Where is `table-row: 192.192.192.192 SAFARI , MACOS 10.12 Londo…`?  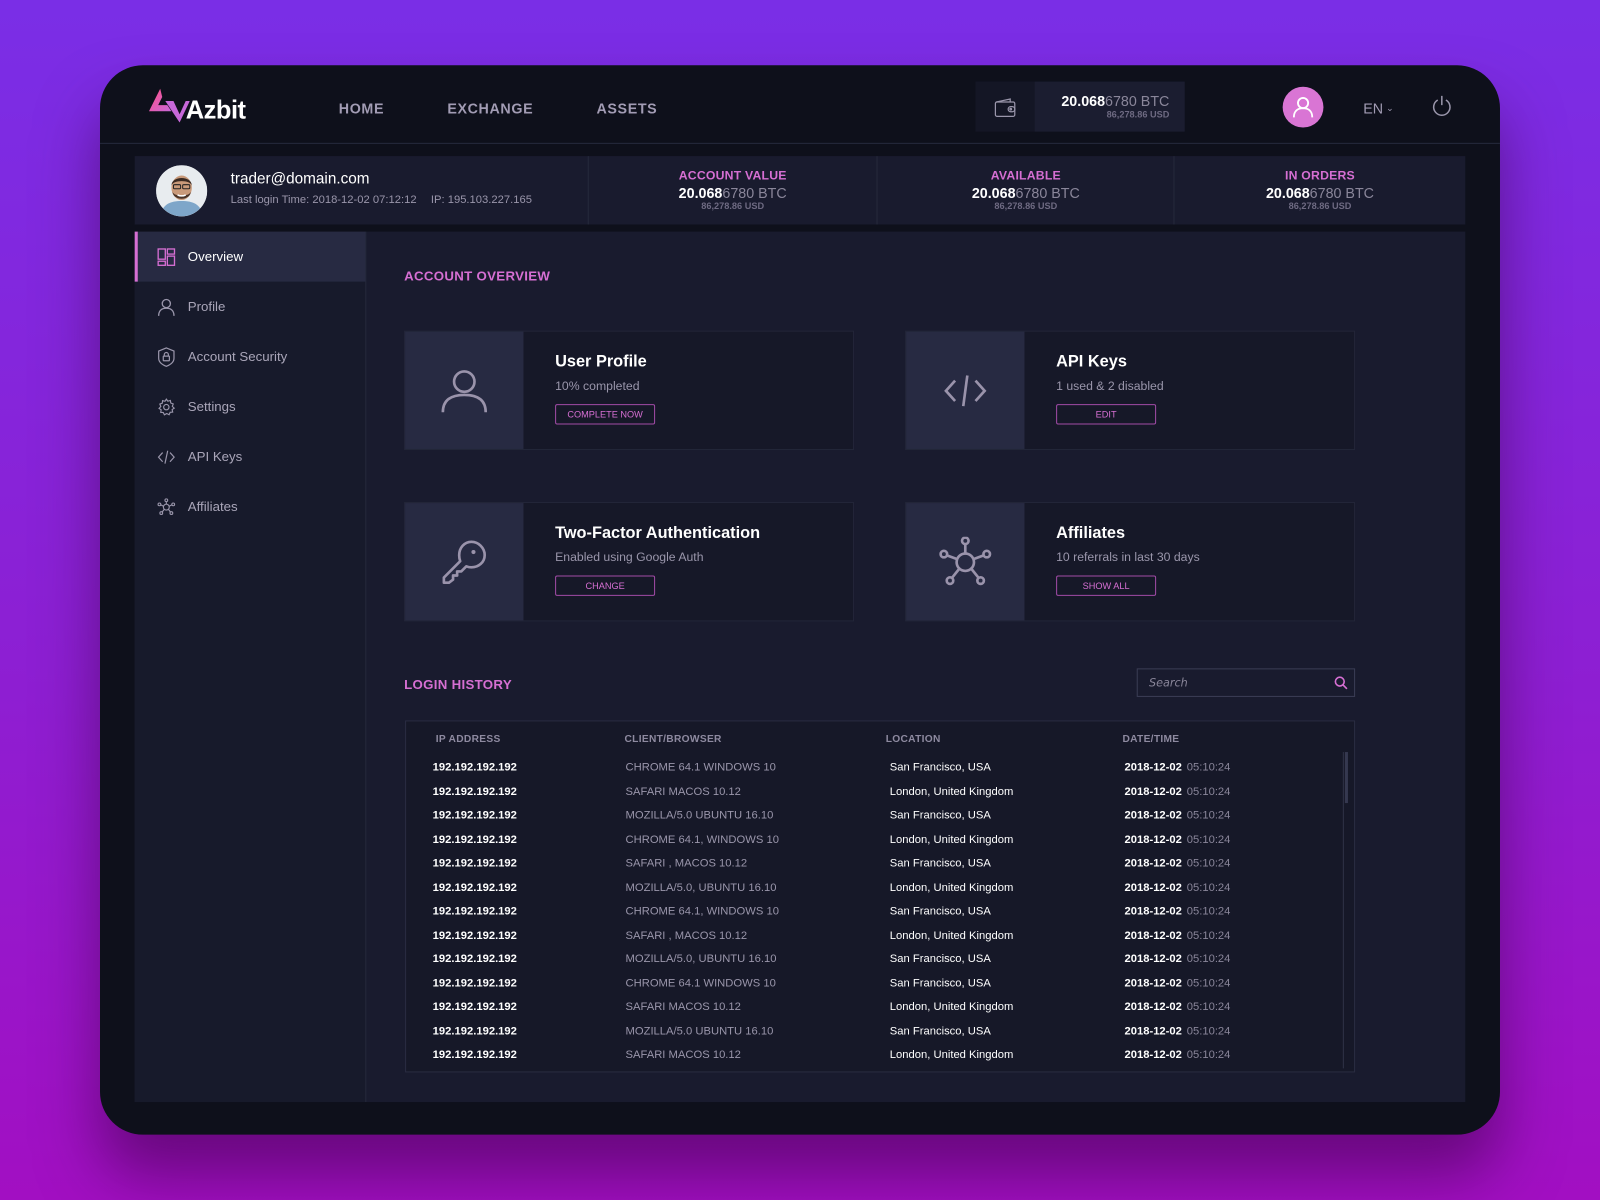
table-row: 192.192.192.192 SAFARI , MACOS 10.12 Londo… is located at coordinates (875, 938).